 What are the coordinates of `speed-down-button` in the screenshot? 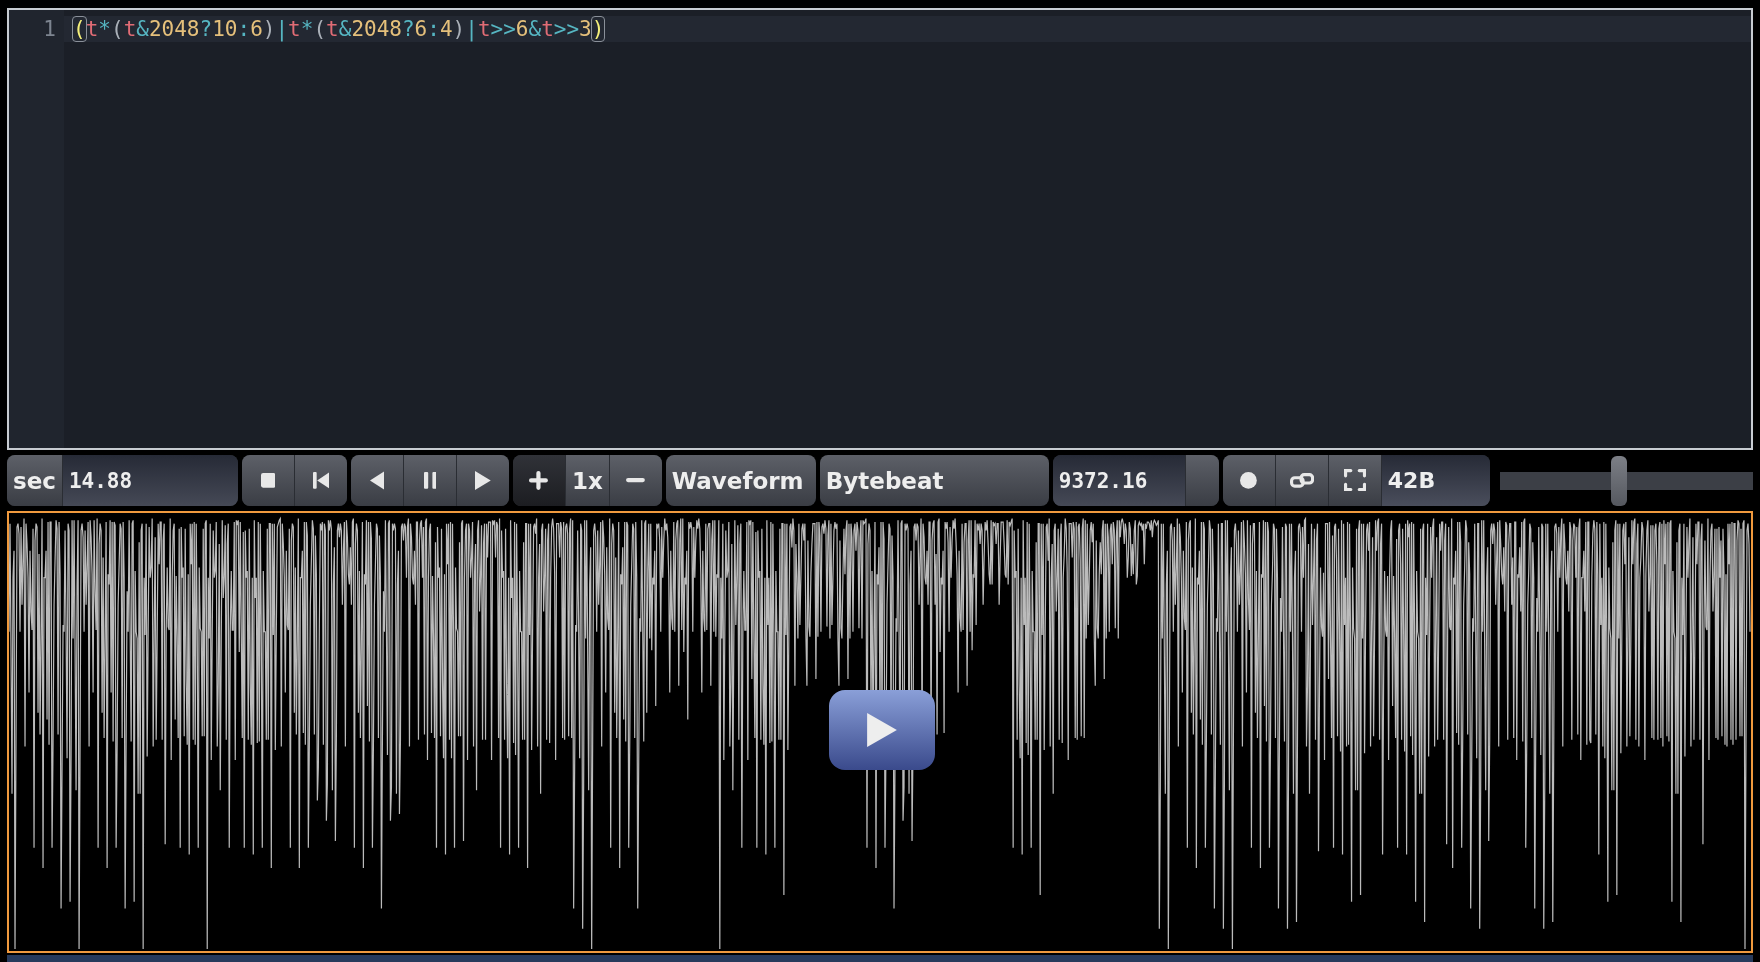 It's located at (635, 480).